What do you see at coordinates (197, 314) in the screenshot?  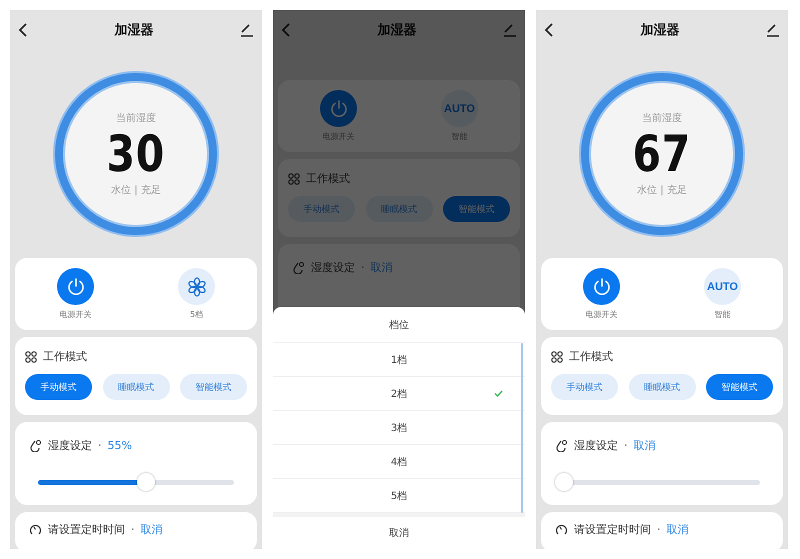 I see `control-label: 5档` at bounding box center [197, 314].